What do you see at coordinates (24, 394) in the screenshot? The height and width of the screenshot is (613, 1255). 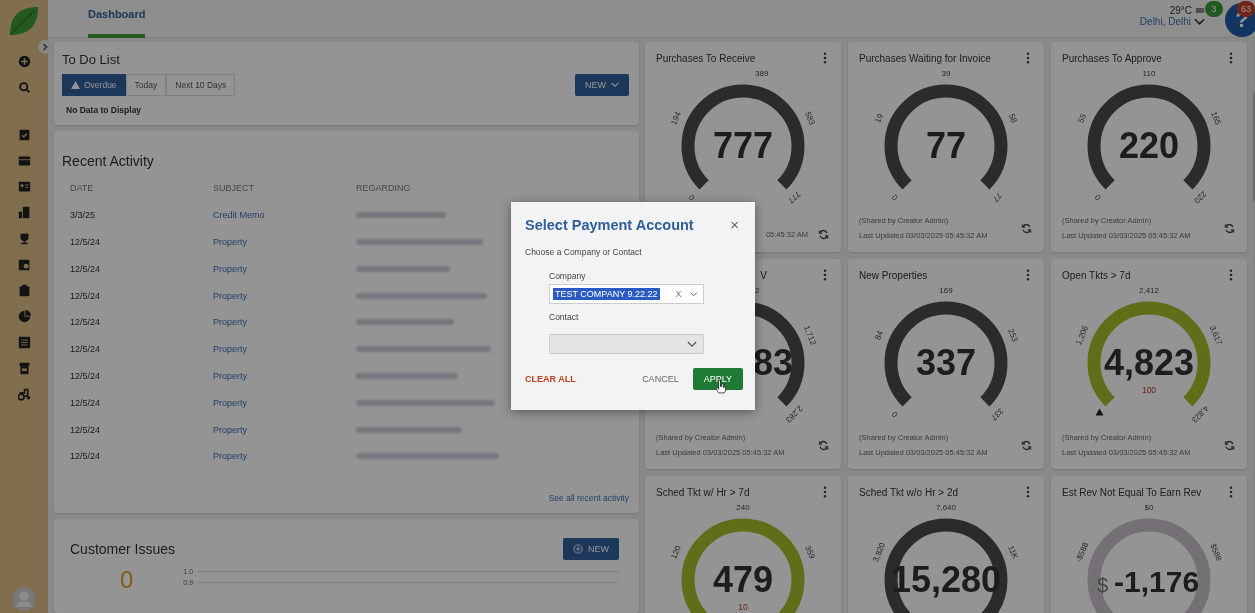 I see `tractor-icon` at bounding box center [24, 394].